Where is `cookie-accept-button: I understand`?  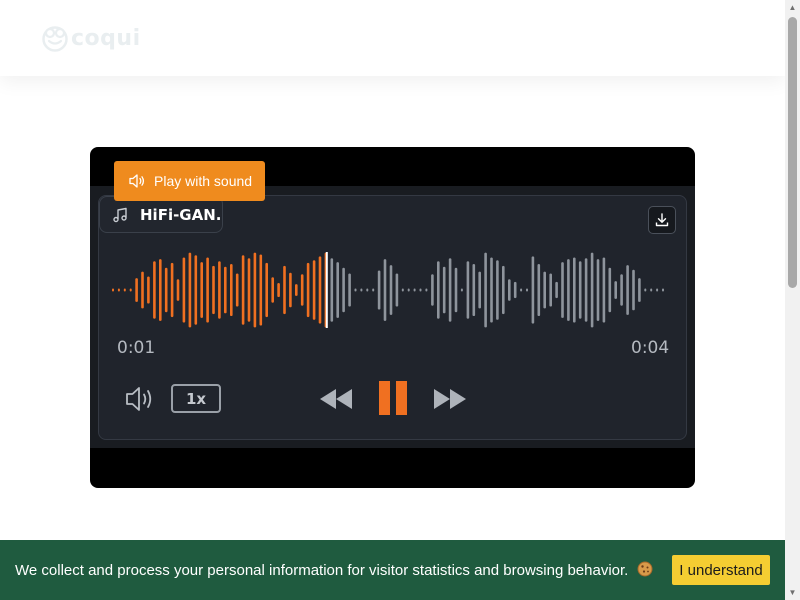
cookie-accept-button: I understand is located at coordinates (721, 570).